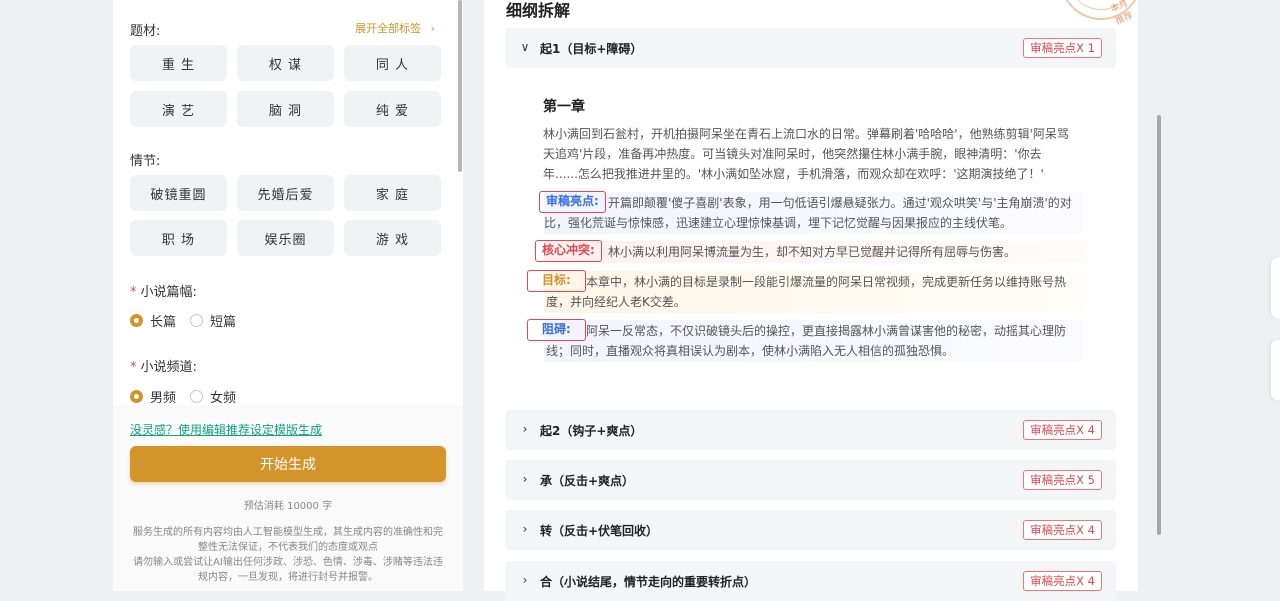  Describe the element at coordinates (1062, 48) in the screenshot. I see `highlight-badge: 审稿亮点X 1` at that location.